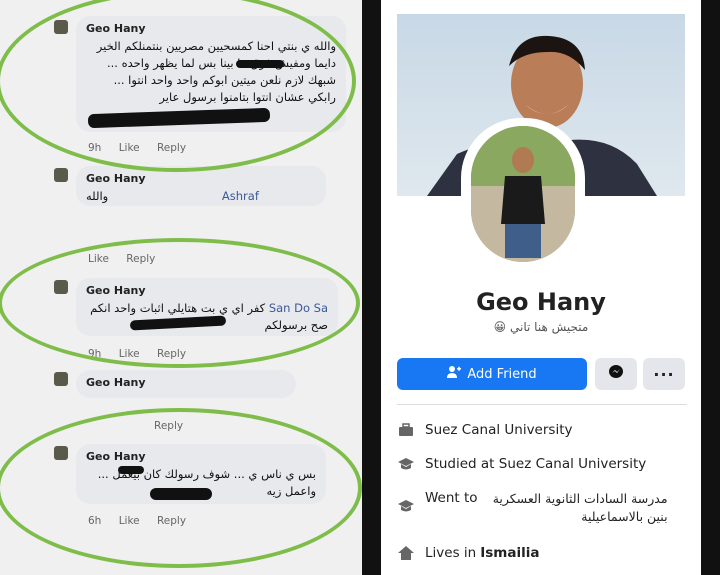  I want to click on info-education: Studied at Suez Canal University, so click(542, 464).